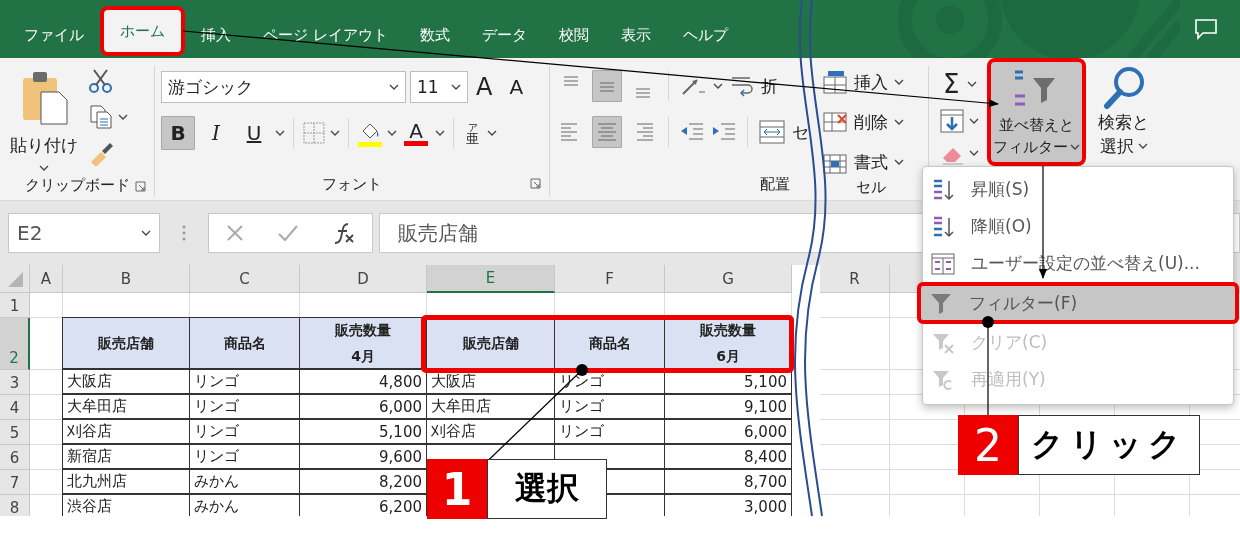 The image size is (1240, 548). Describe the element at coordinates (216, 35) in the screenshot. I see `ribbon-tab: 挿入` at that location.